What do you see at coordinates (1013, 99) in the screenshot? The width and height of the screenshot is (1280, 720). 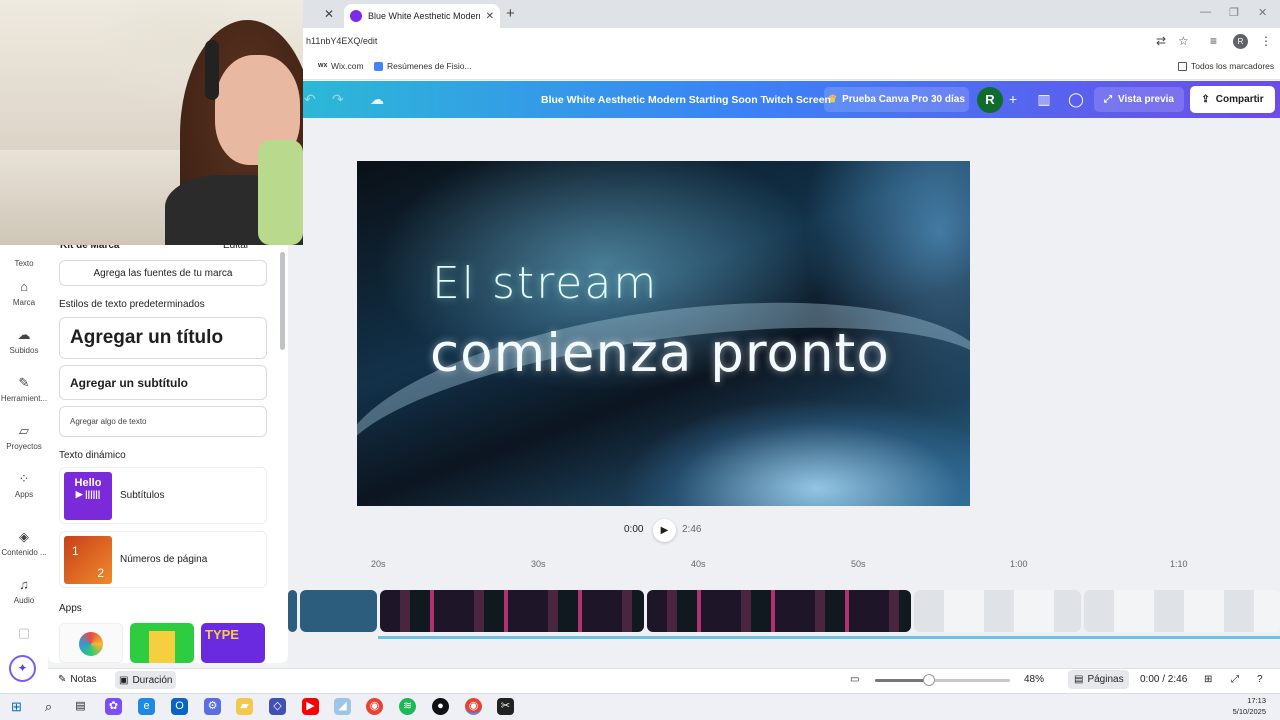 I see `add-collaborator-icon: +` at bounding box center [1013, 99].